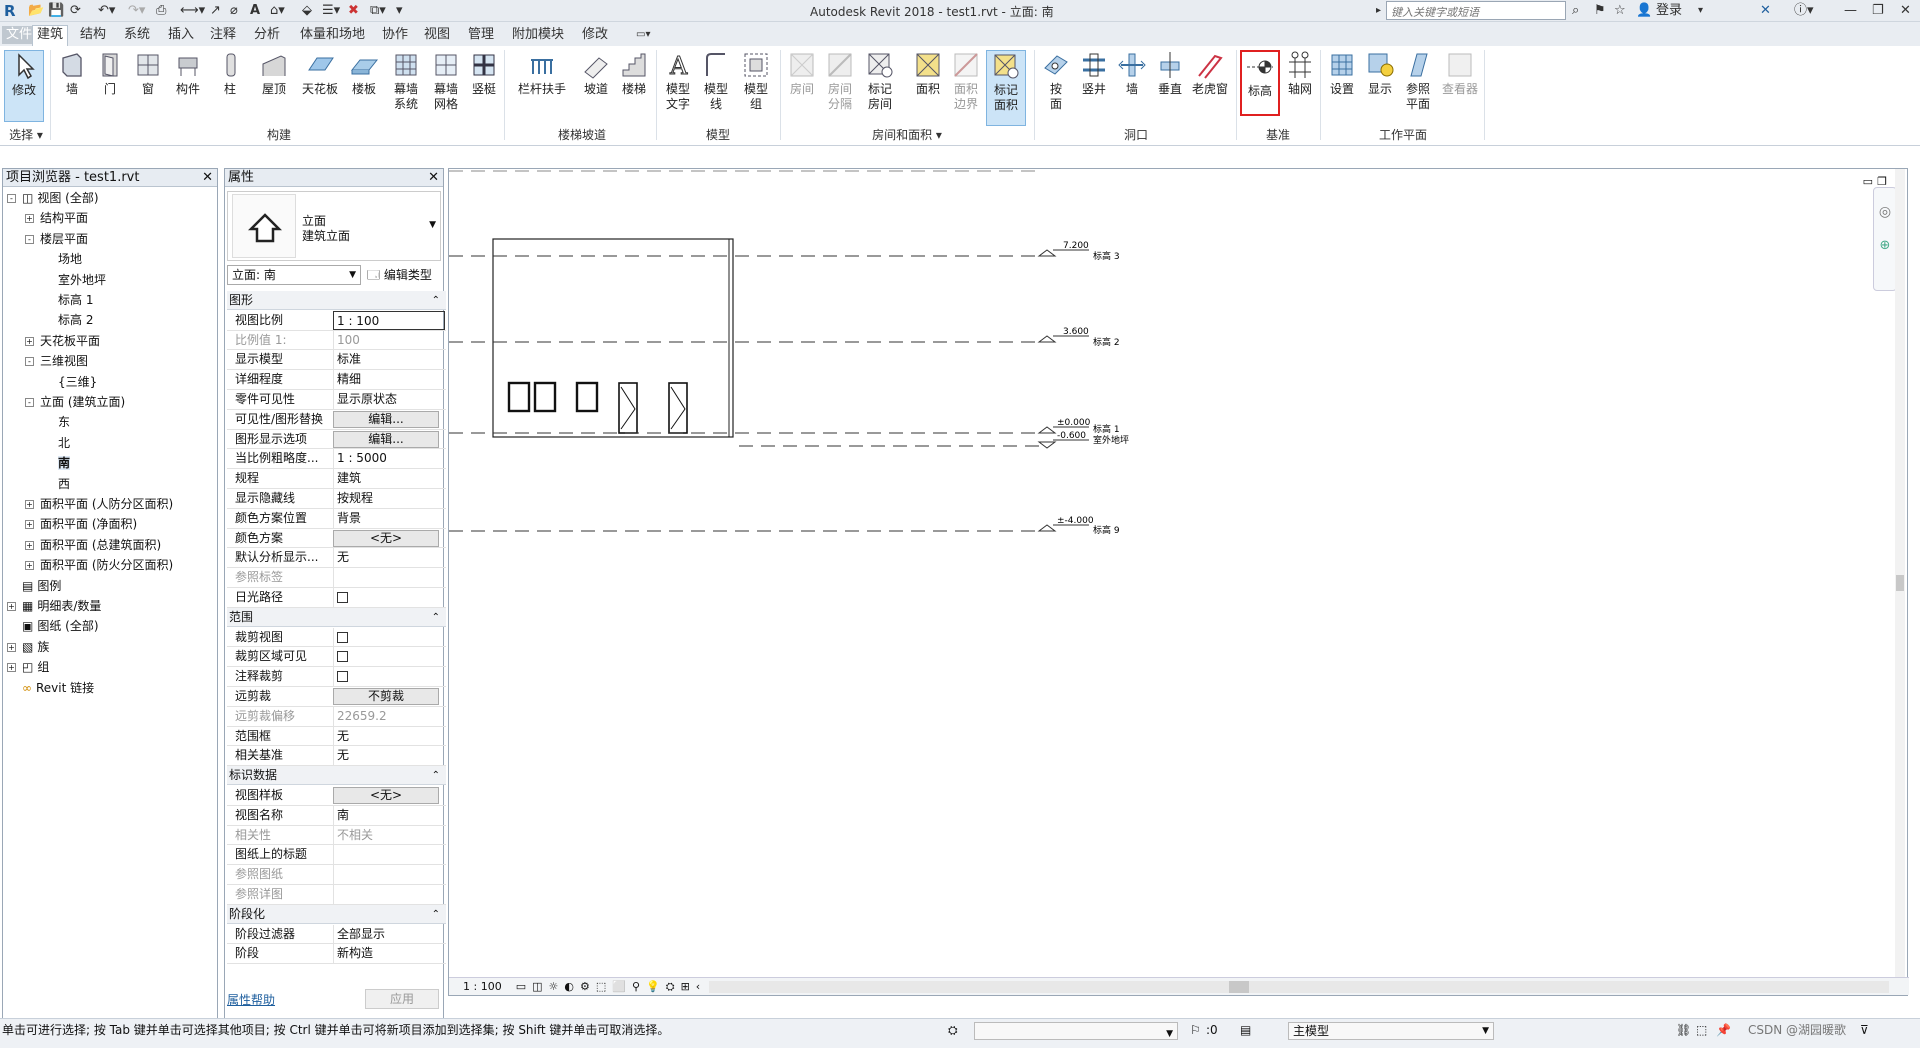  I want to click on login-label: 登录, so click(1669, 11).